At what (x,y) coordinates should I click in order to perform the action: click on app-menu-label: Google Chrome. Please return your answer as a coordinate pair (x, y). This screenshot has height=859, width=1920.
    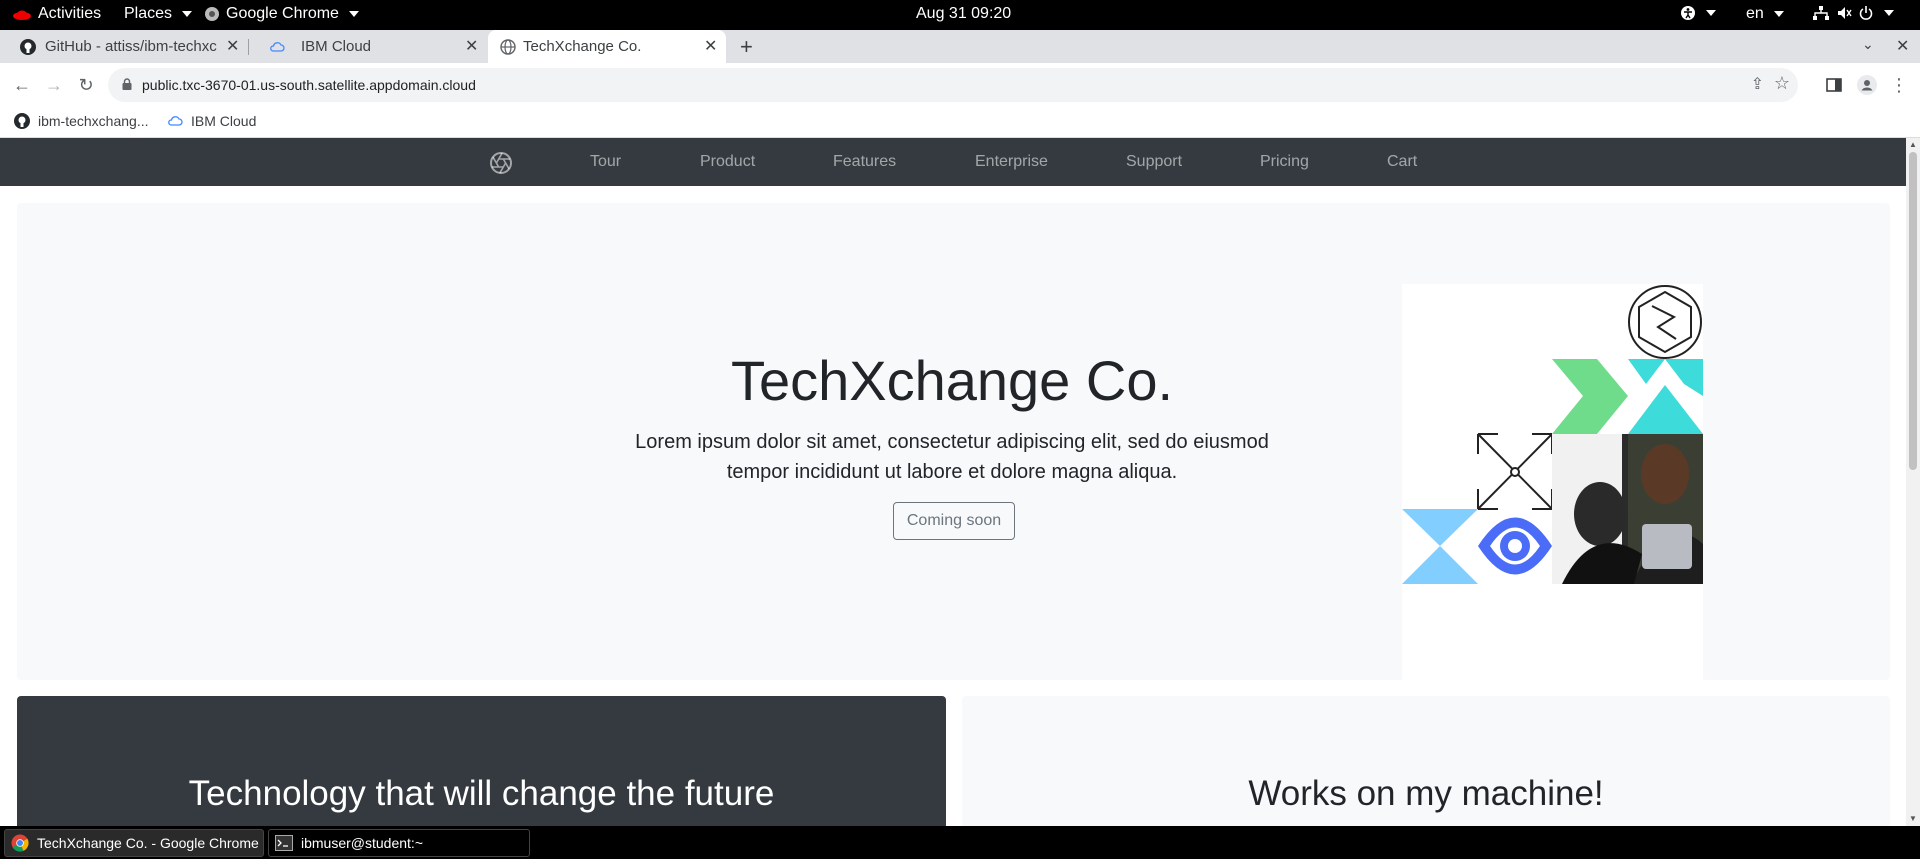
    Looking at the image, I should click on (282, 13).